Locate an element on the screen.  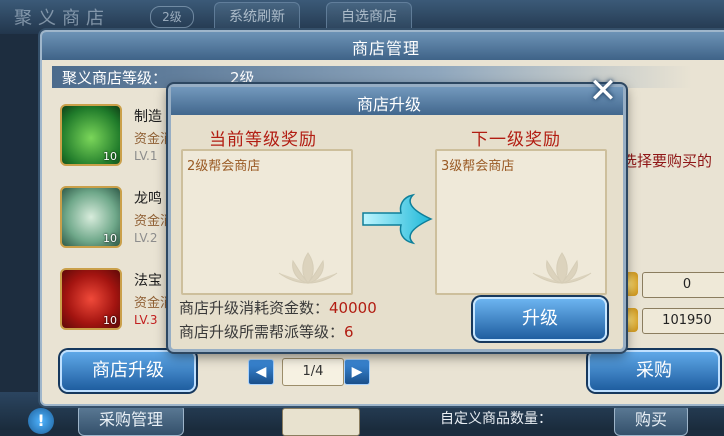
shop-upgrade-button: 商店升级 is located at coordinates (128, 371).